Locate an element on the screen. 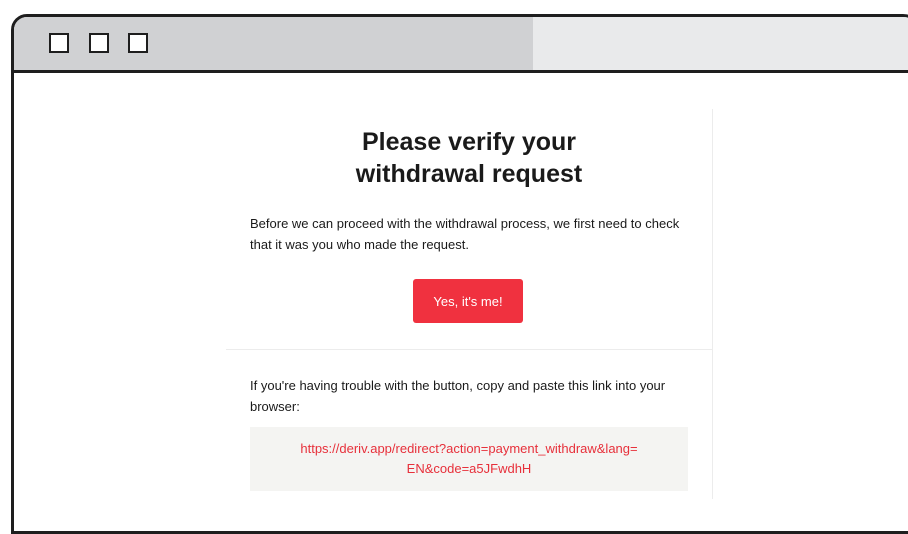  title-bar-tab-area is located at coordinates (720, 43).